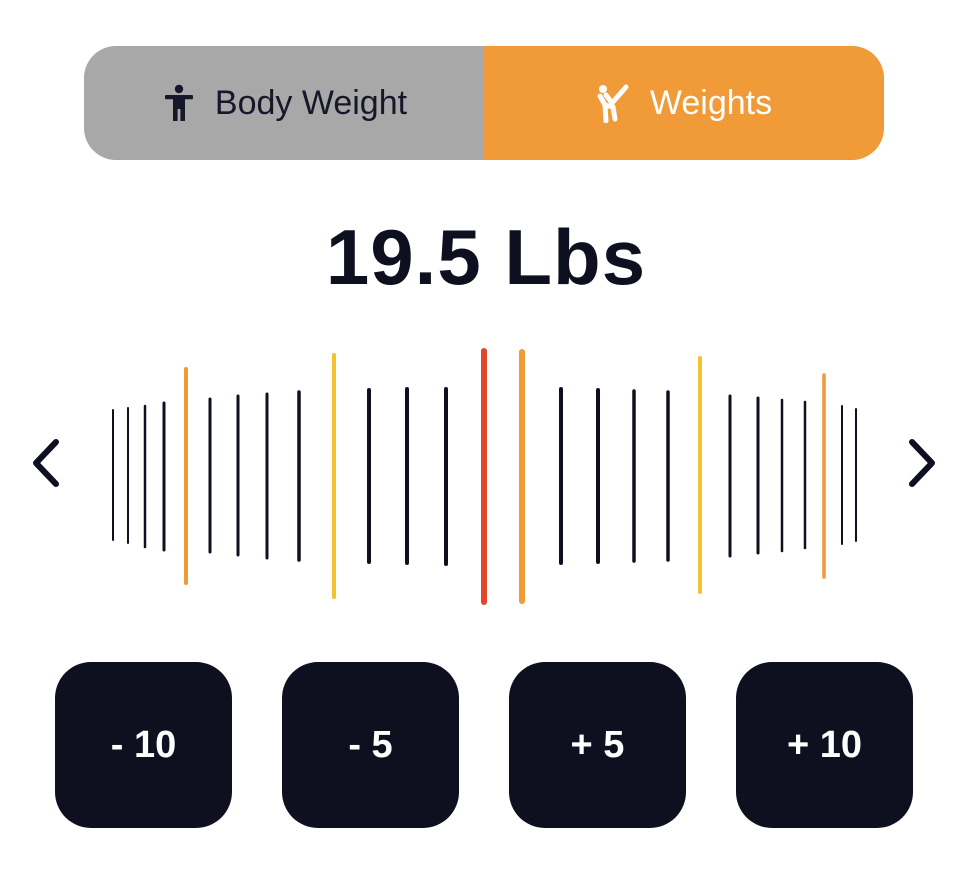 The width and height of the screenshot is (972, 880). Describe the element at coordinates (311, 102) in the screenshot. I see `body-weight-label: Body Weight` at that location.